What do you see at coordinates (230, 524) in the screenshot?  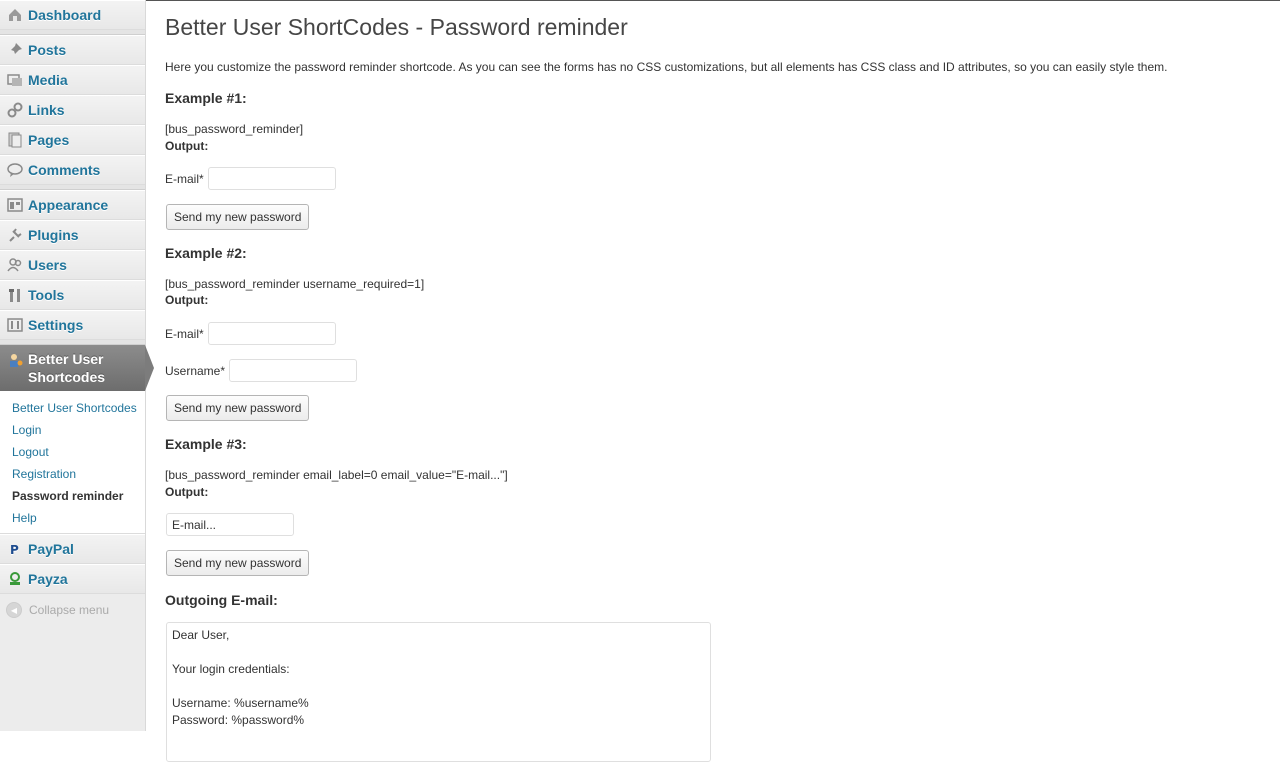 I see `example-3-email-input` at bounding box center [230, 524].